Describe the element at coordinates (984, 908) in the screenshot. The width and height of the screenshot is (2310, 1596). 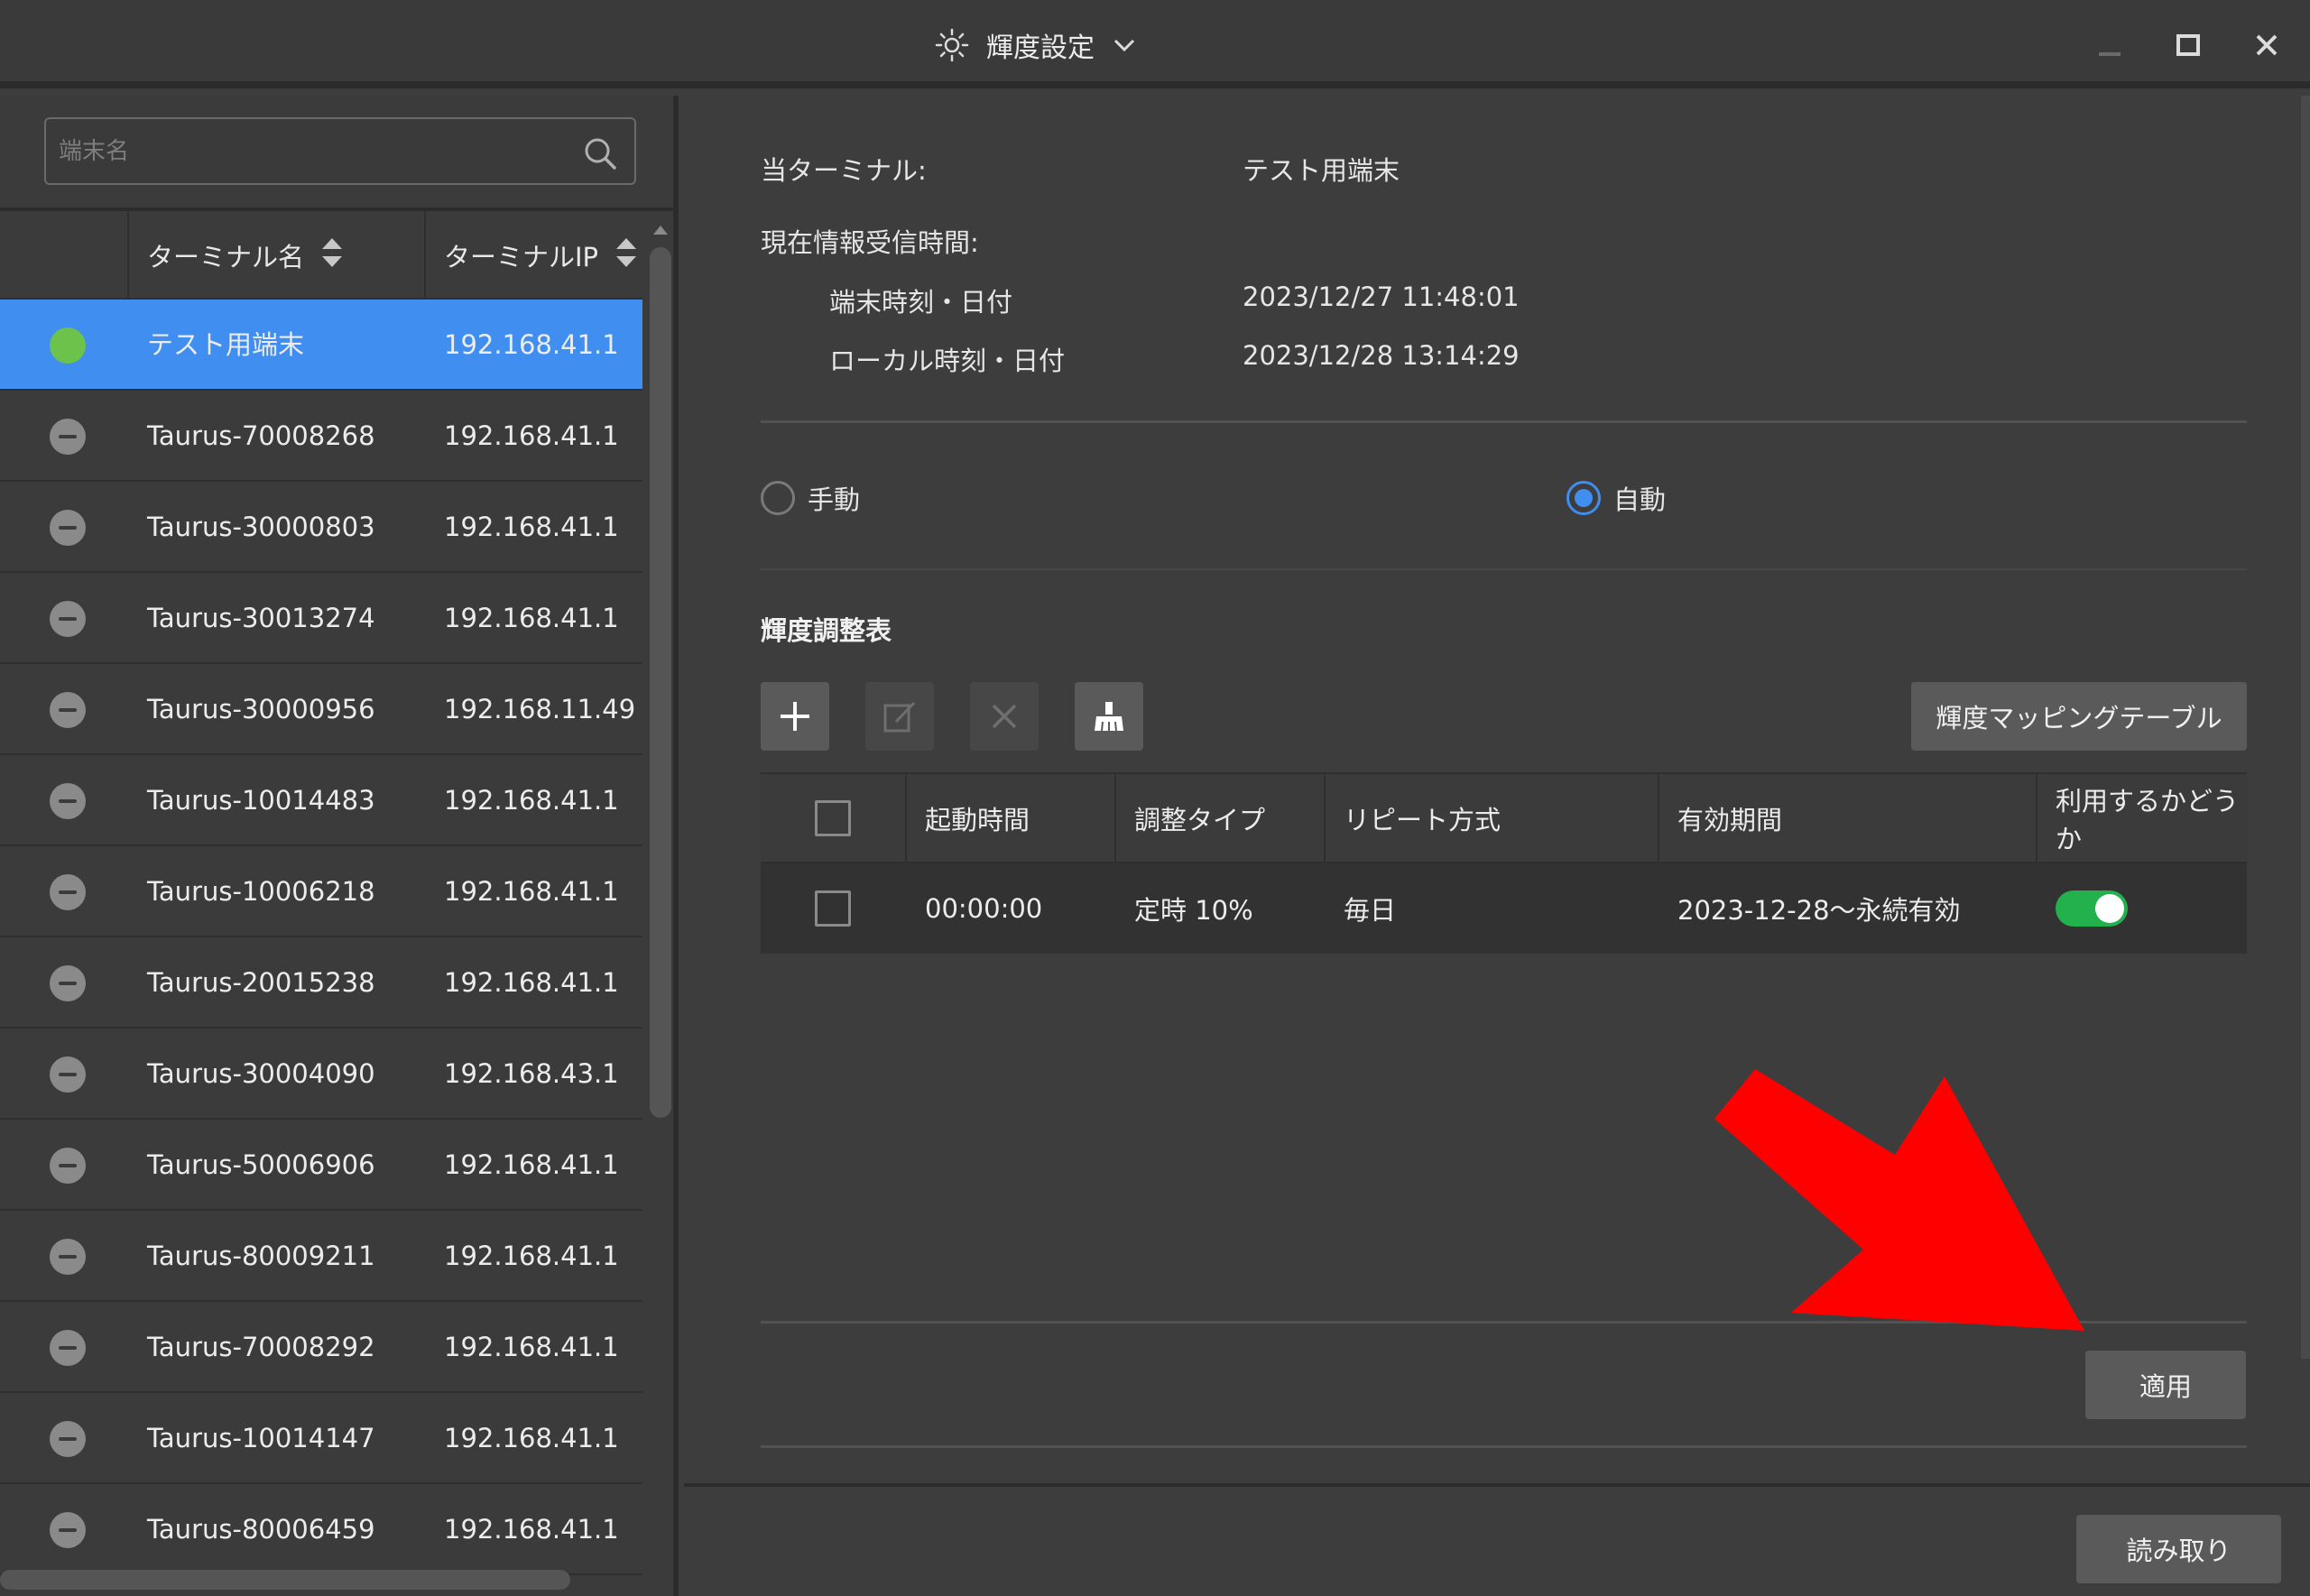
I see `start-time-cell: 00:00:00` at that location.